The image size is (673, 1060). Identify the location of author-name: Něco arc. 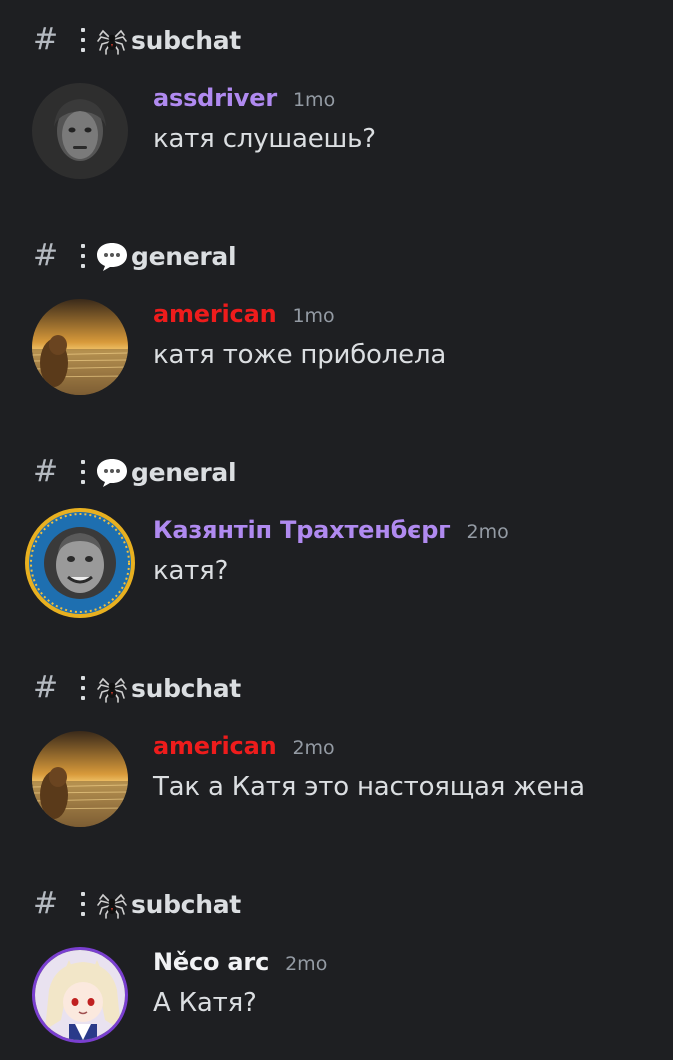
(211, 962).